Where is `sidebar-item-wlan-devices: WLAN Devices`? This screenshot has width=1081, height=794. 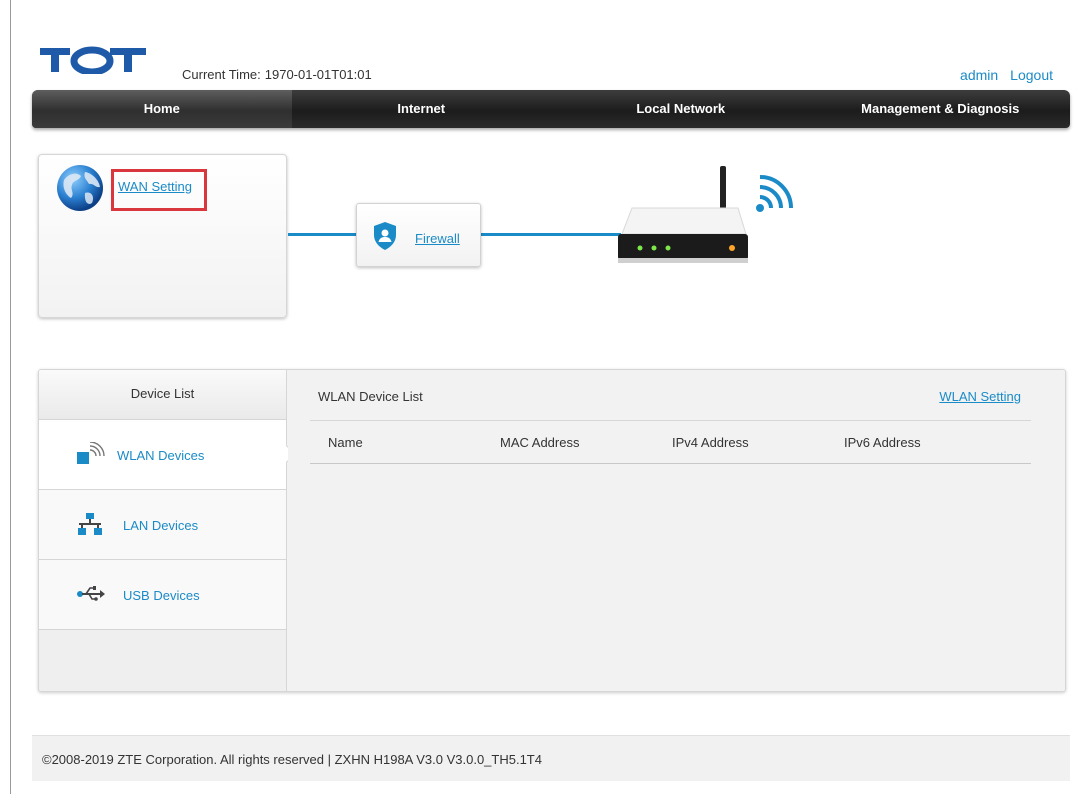 sidebar-item-wlan-devices: WLAN Devices is located at coordinates (167, 455).